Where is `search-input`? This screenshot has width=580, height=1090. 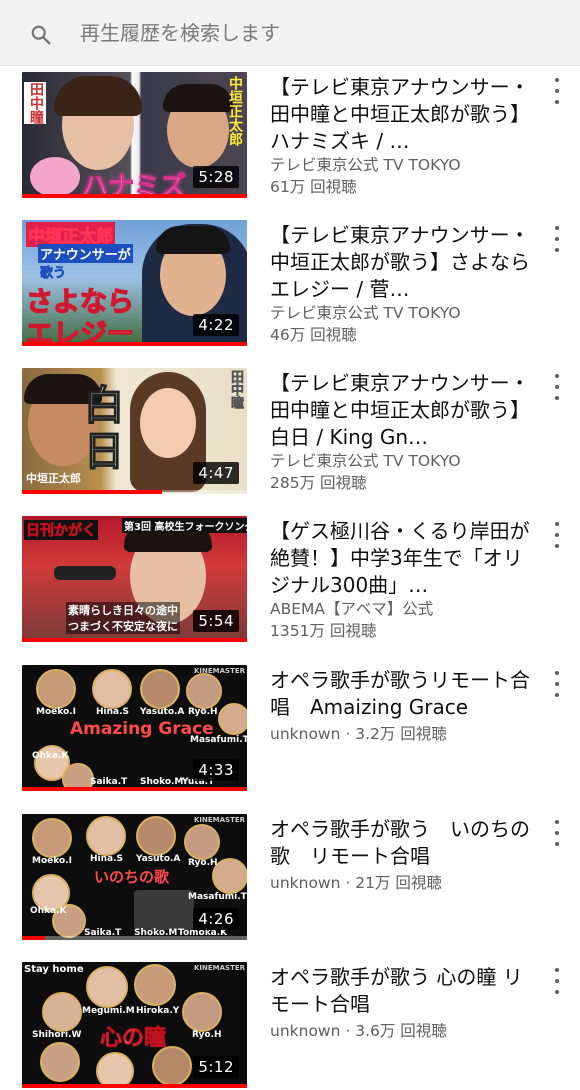
search-input is located at coordinates (310, 33).